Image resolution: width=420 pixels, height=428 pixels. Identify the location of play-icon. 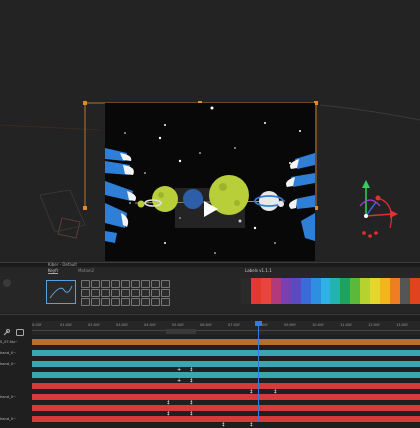
(210, 209).